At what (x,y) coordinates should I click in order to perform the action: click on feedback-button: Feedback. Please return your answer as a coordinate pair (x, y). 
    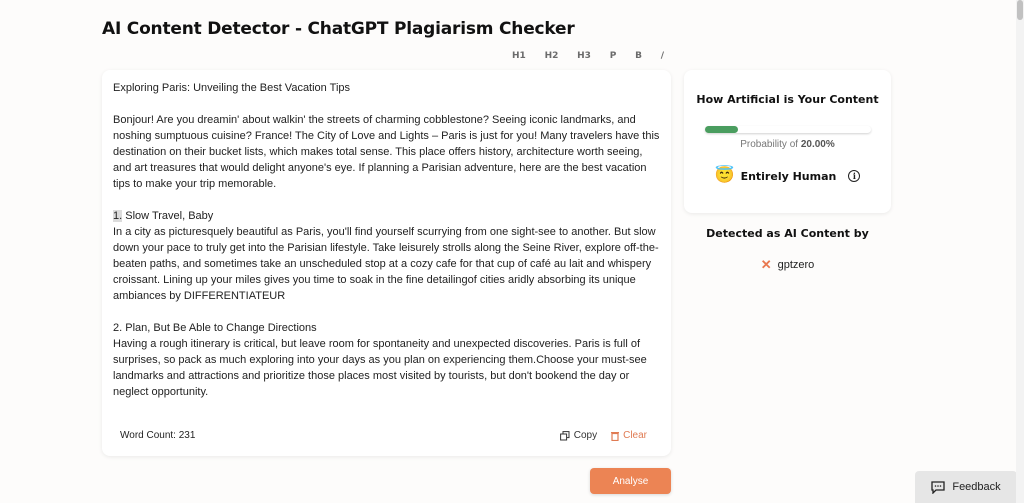
    Looking at the image, I should click on (966, 487).